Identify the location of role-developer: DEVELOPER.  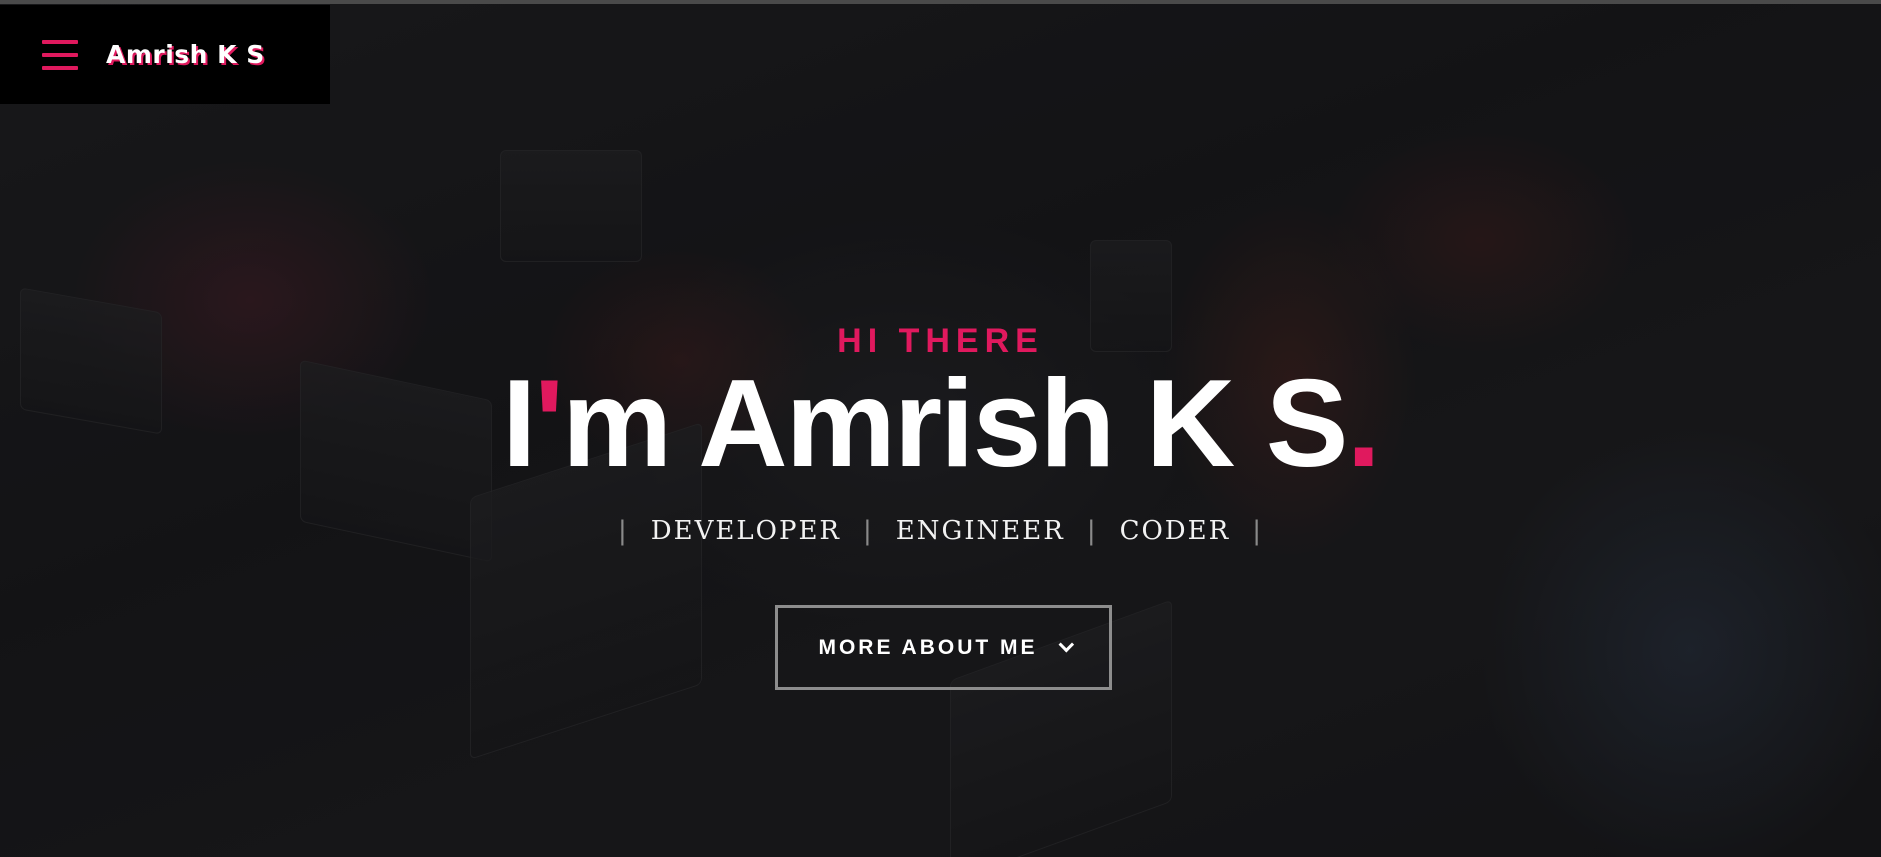
(745, 531).